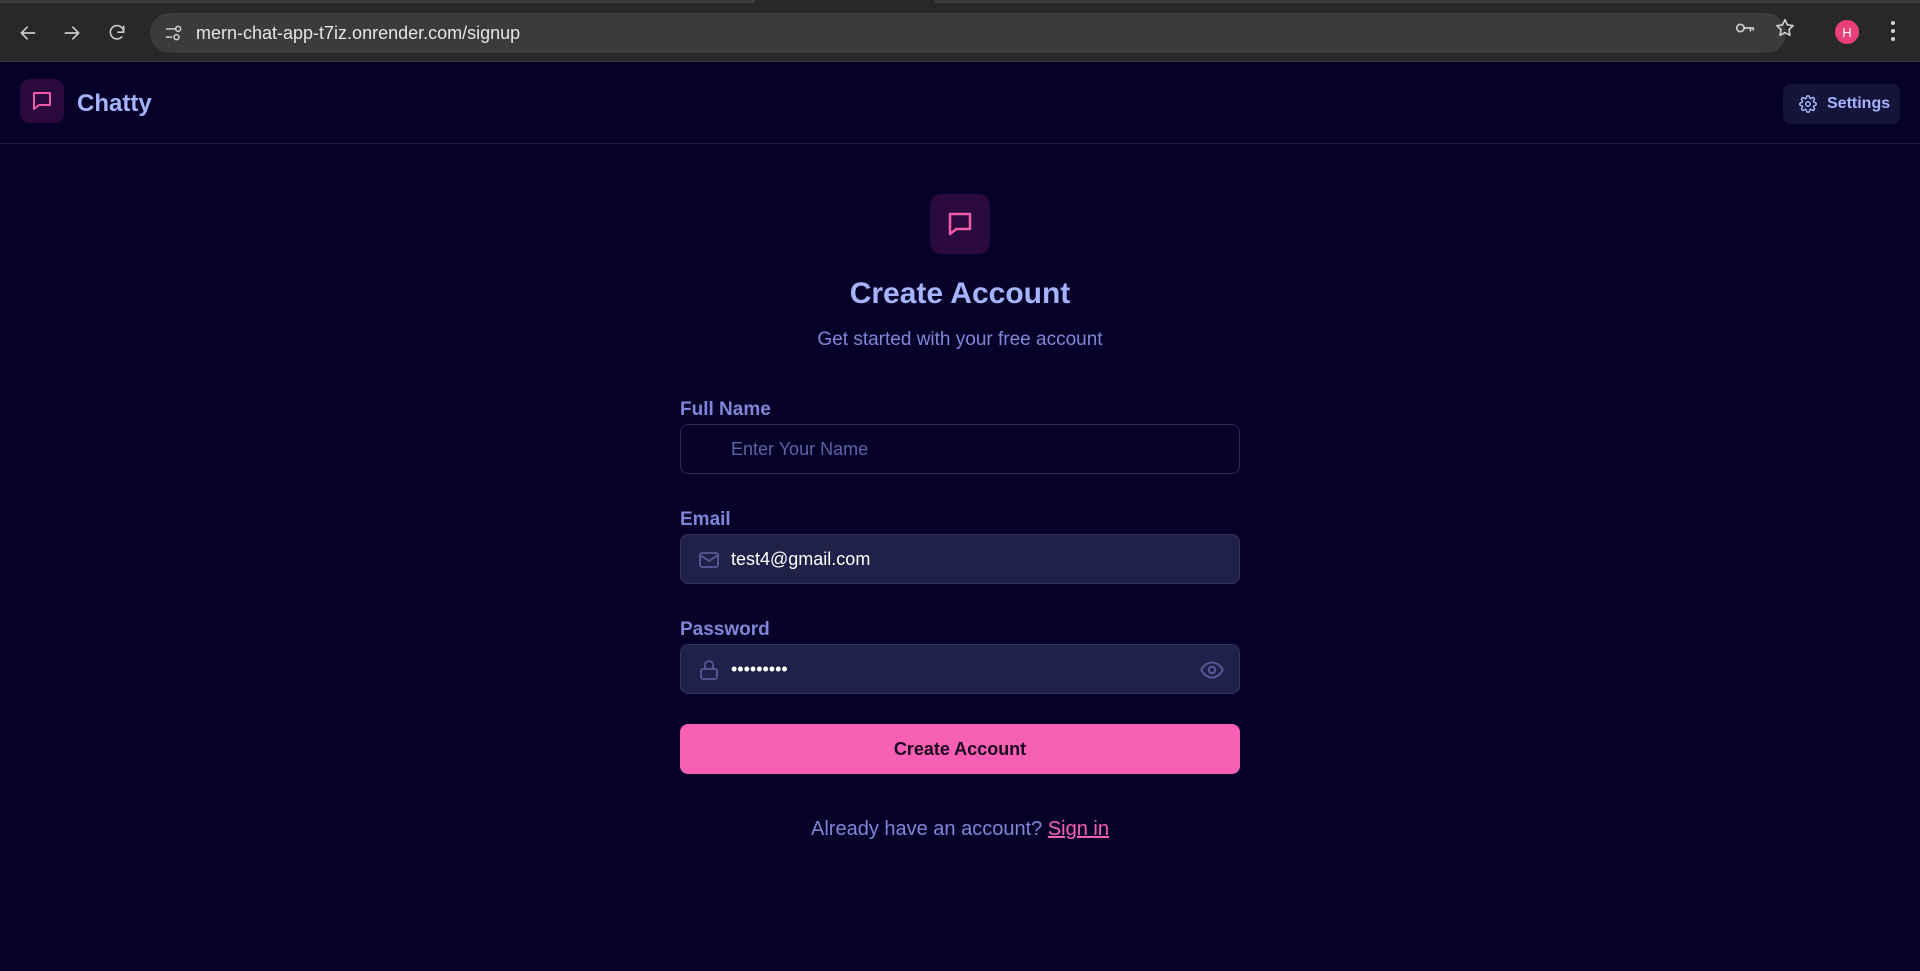  Describe the element at coordinates (1893, 31) in the screenshot. I see `menu-dots-icon` at that location.